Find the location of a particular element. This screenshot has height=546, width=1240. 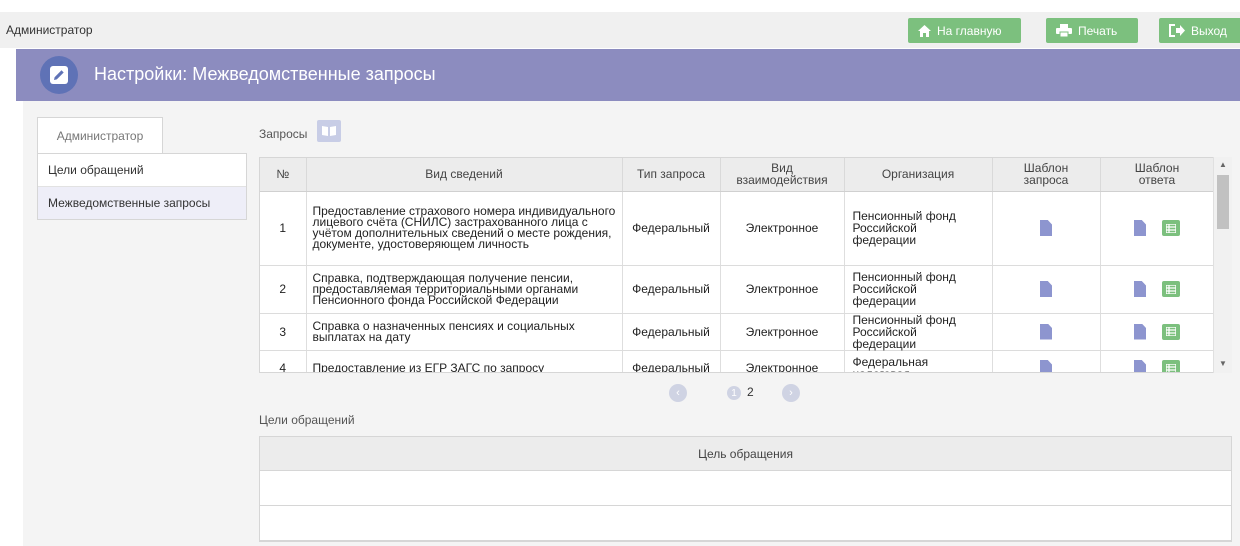

chevron-left-icon: ‹ is located at coordinates (678, 393).